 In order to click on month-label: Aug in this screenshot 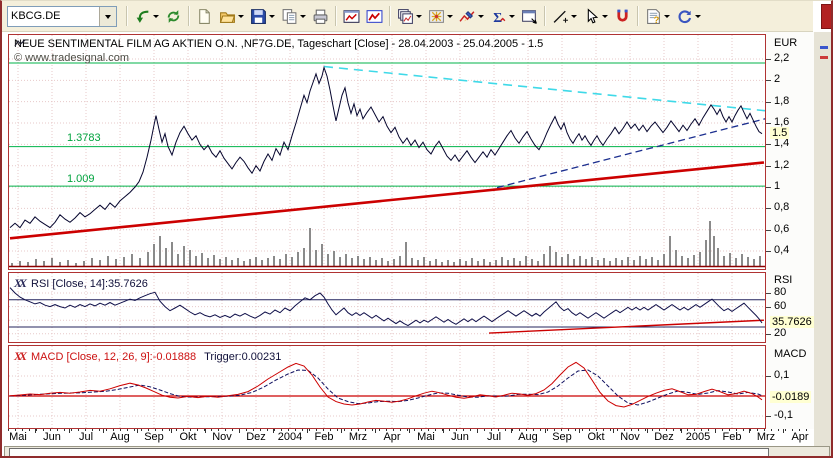, I will do `click(528, 437)`.